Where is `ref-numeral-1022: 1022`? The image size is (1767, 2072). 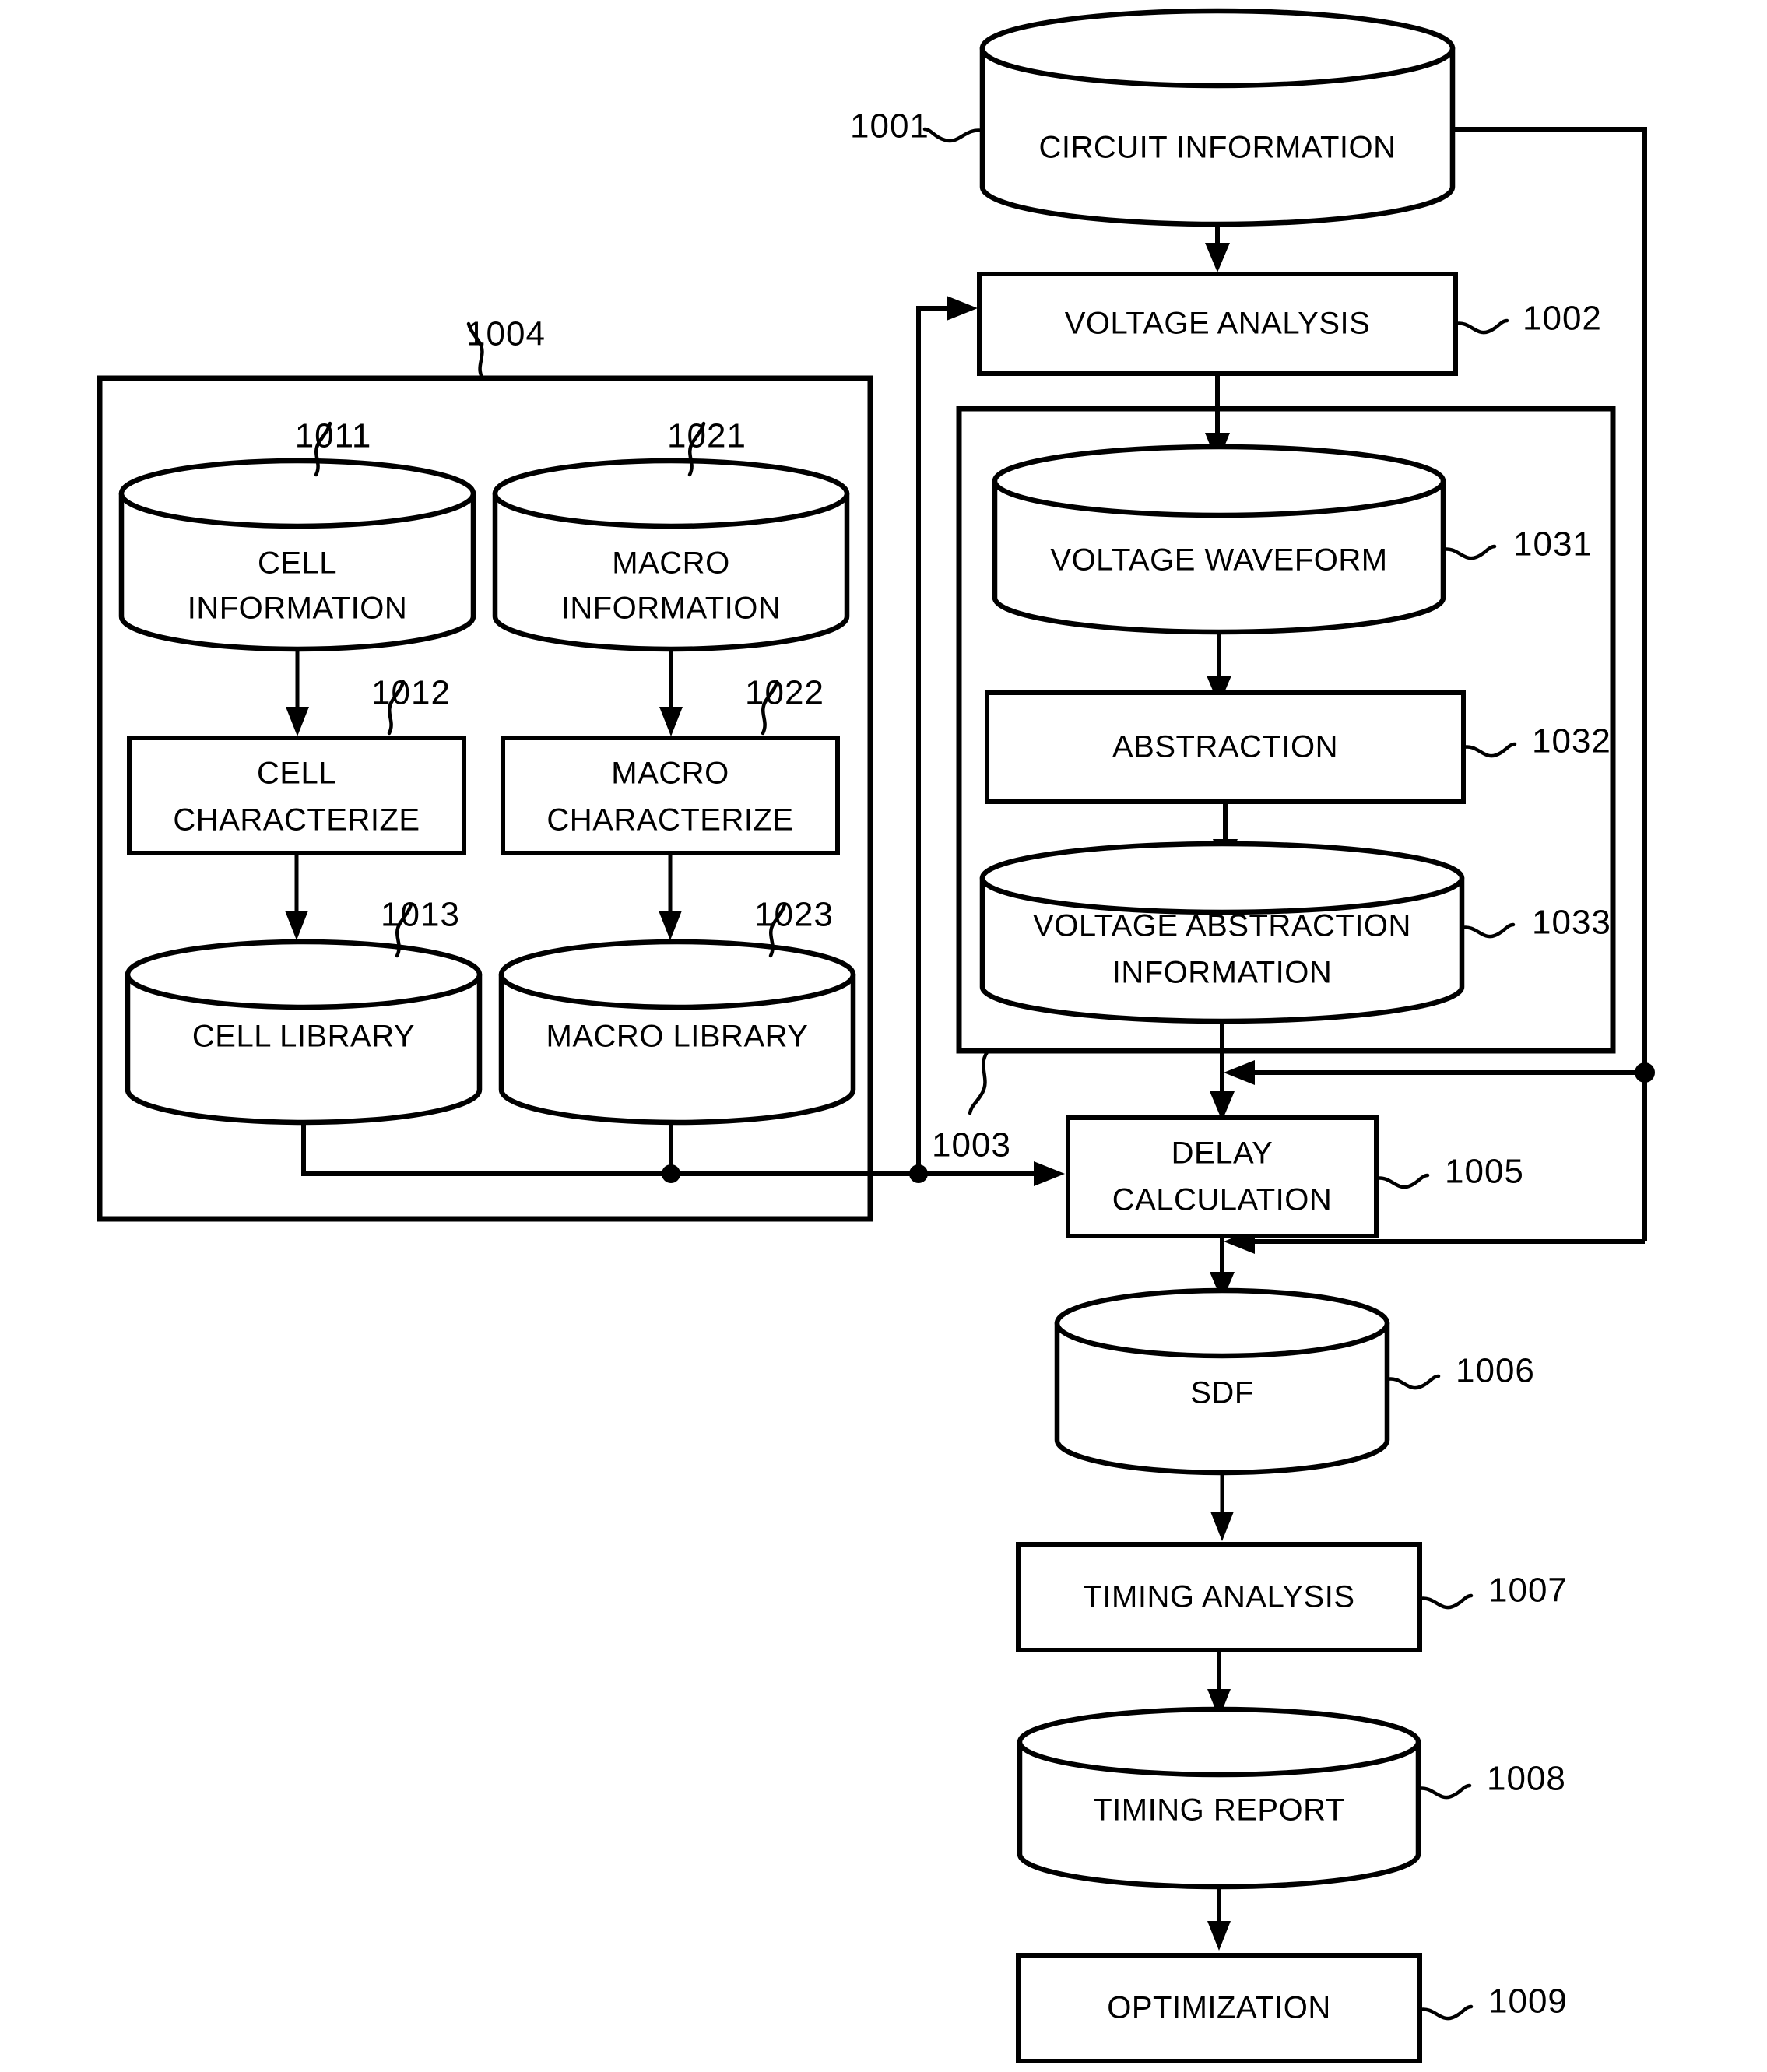
ref-numeral-1022: 1022 is located at coordinates (784, 693).